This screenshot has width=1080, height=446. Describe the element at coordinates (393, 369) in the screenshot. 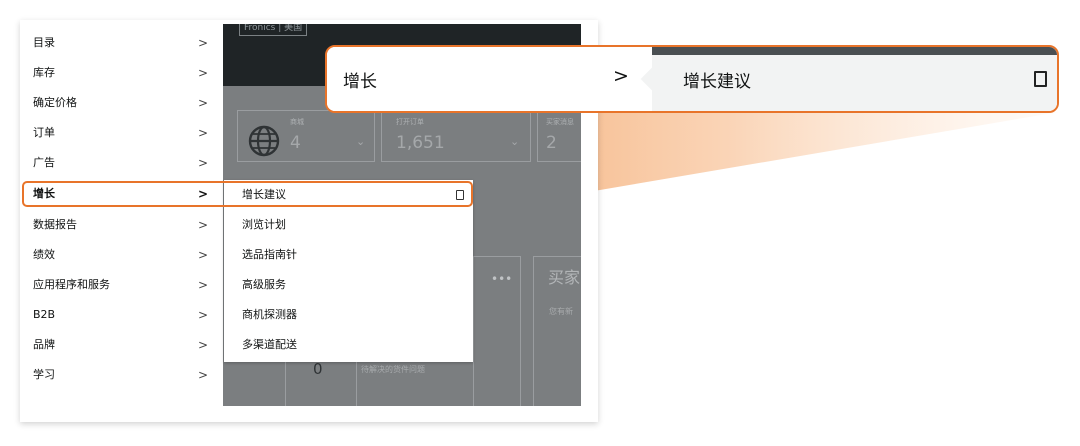

I see `issue-label: 待解决的货件问题` at that location.